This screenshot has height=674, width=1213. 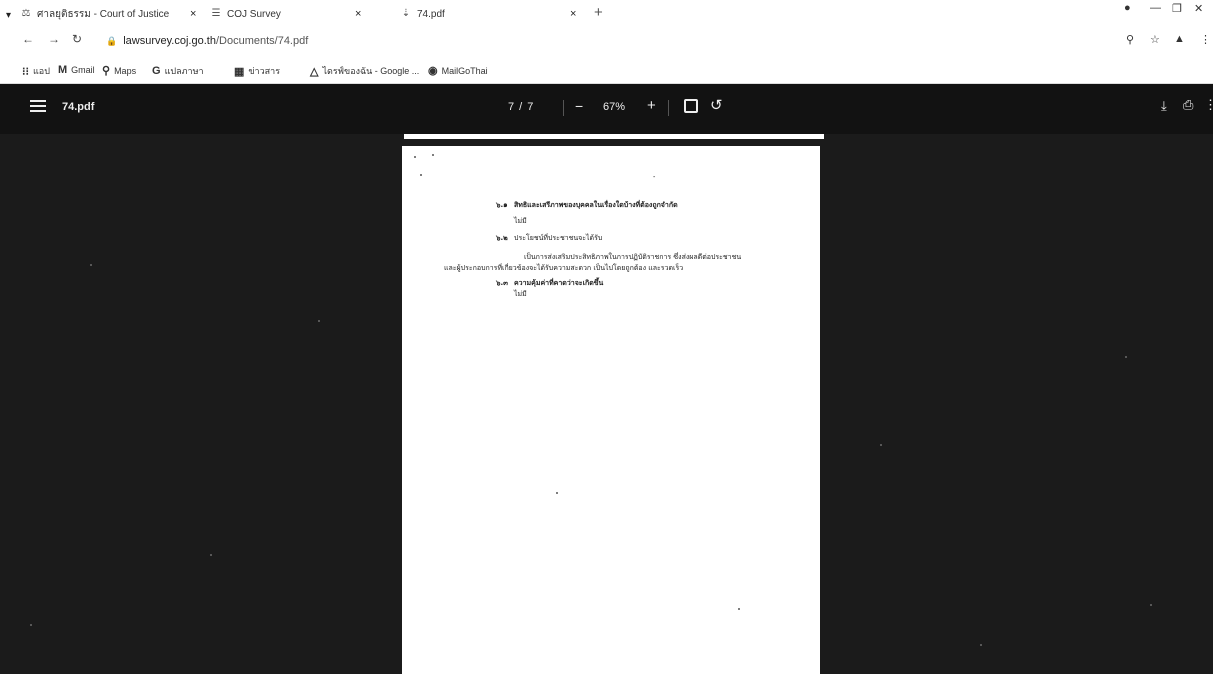 I want to click on translate-icon: G, so click(x=156, y=71).